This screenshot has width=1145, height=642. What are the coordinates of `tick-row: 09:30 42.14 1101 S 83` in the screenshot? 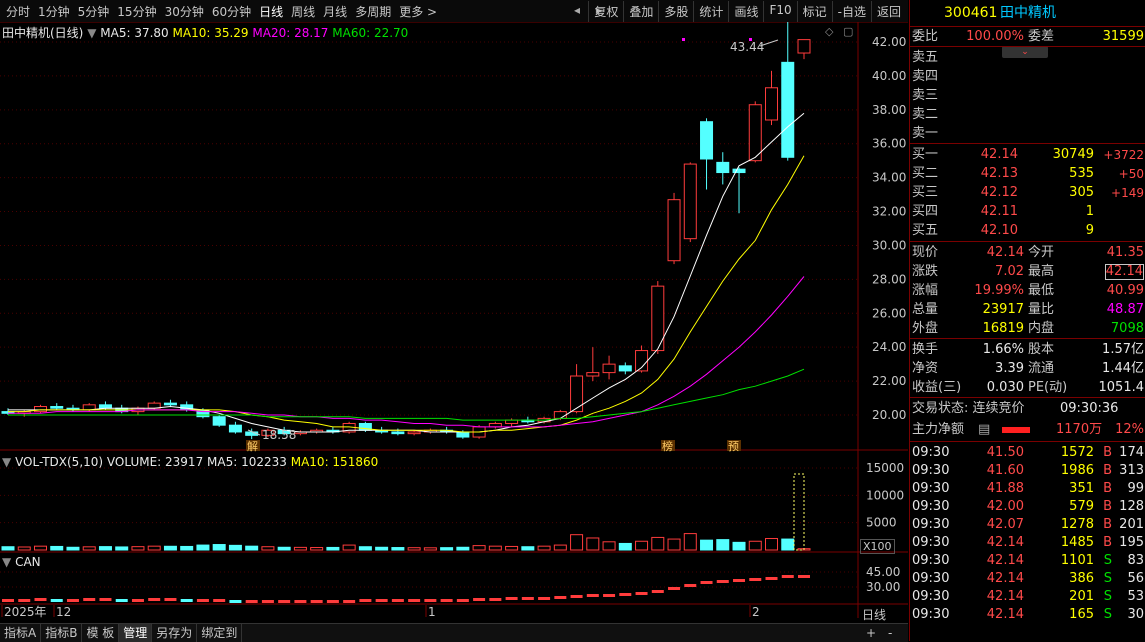 It's located at (1027, 561).